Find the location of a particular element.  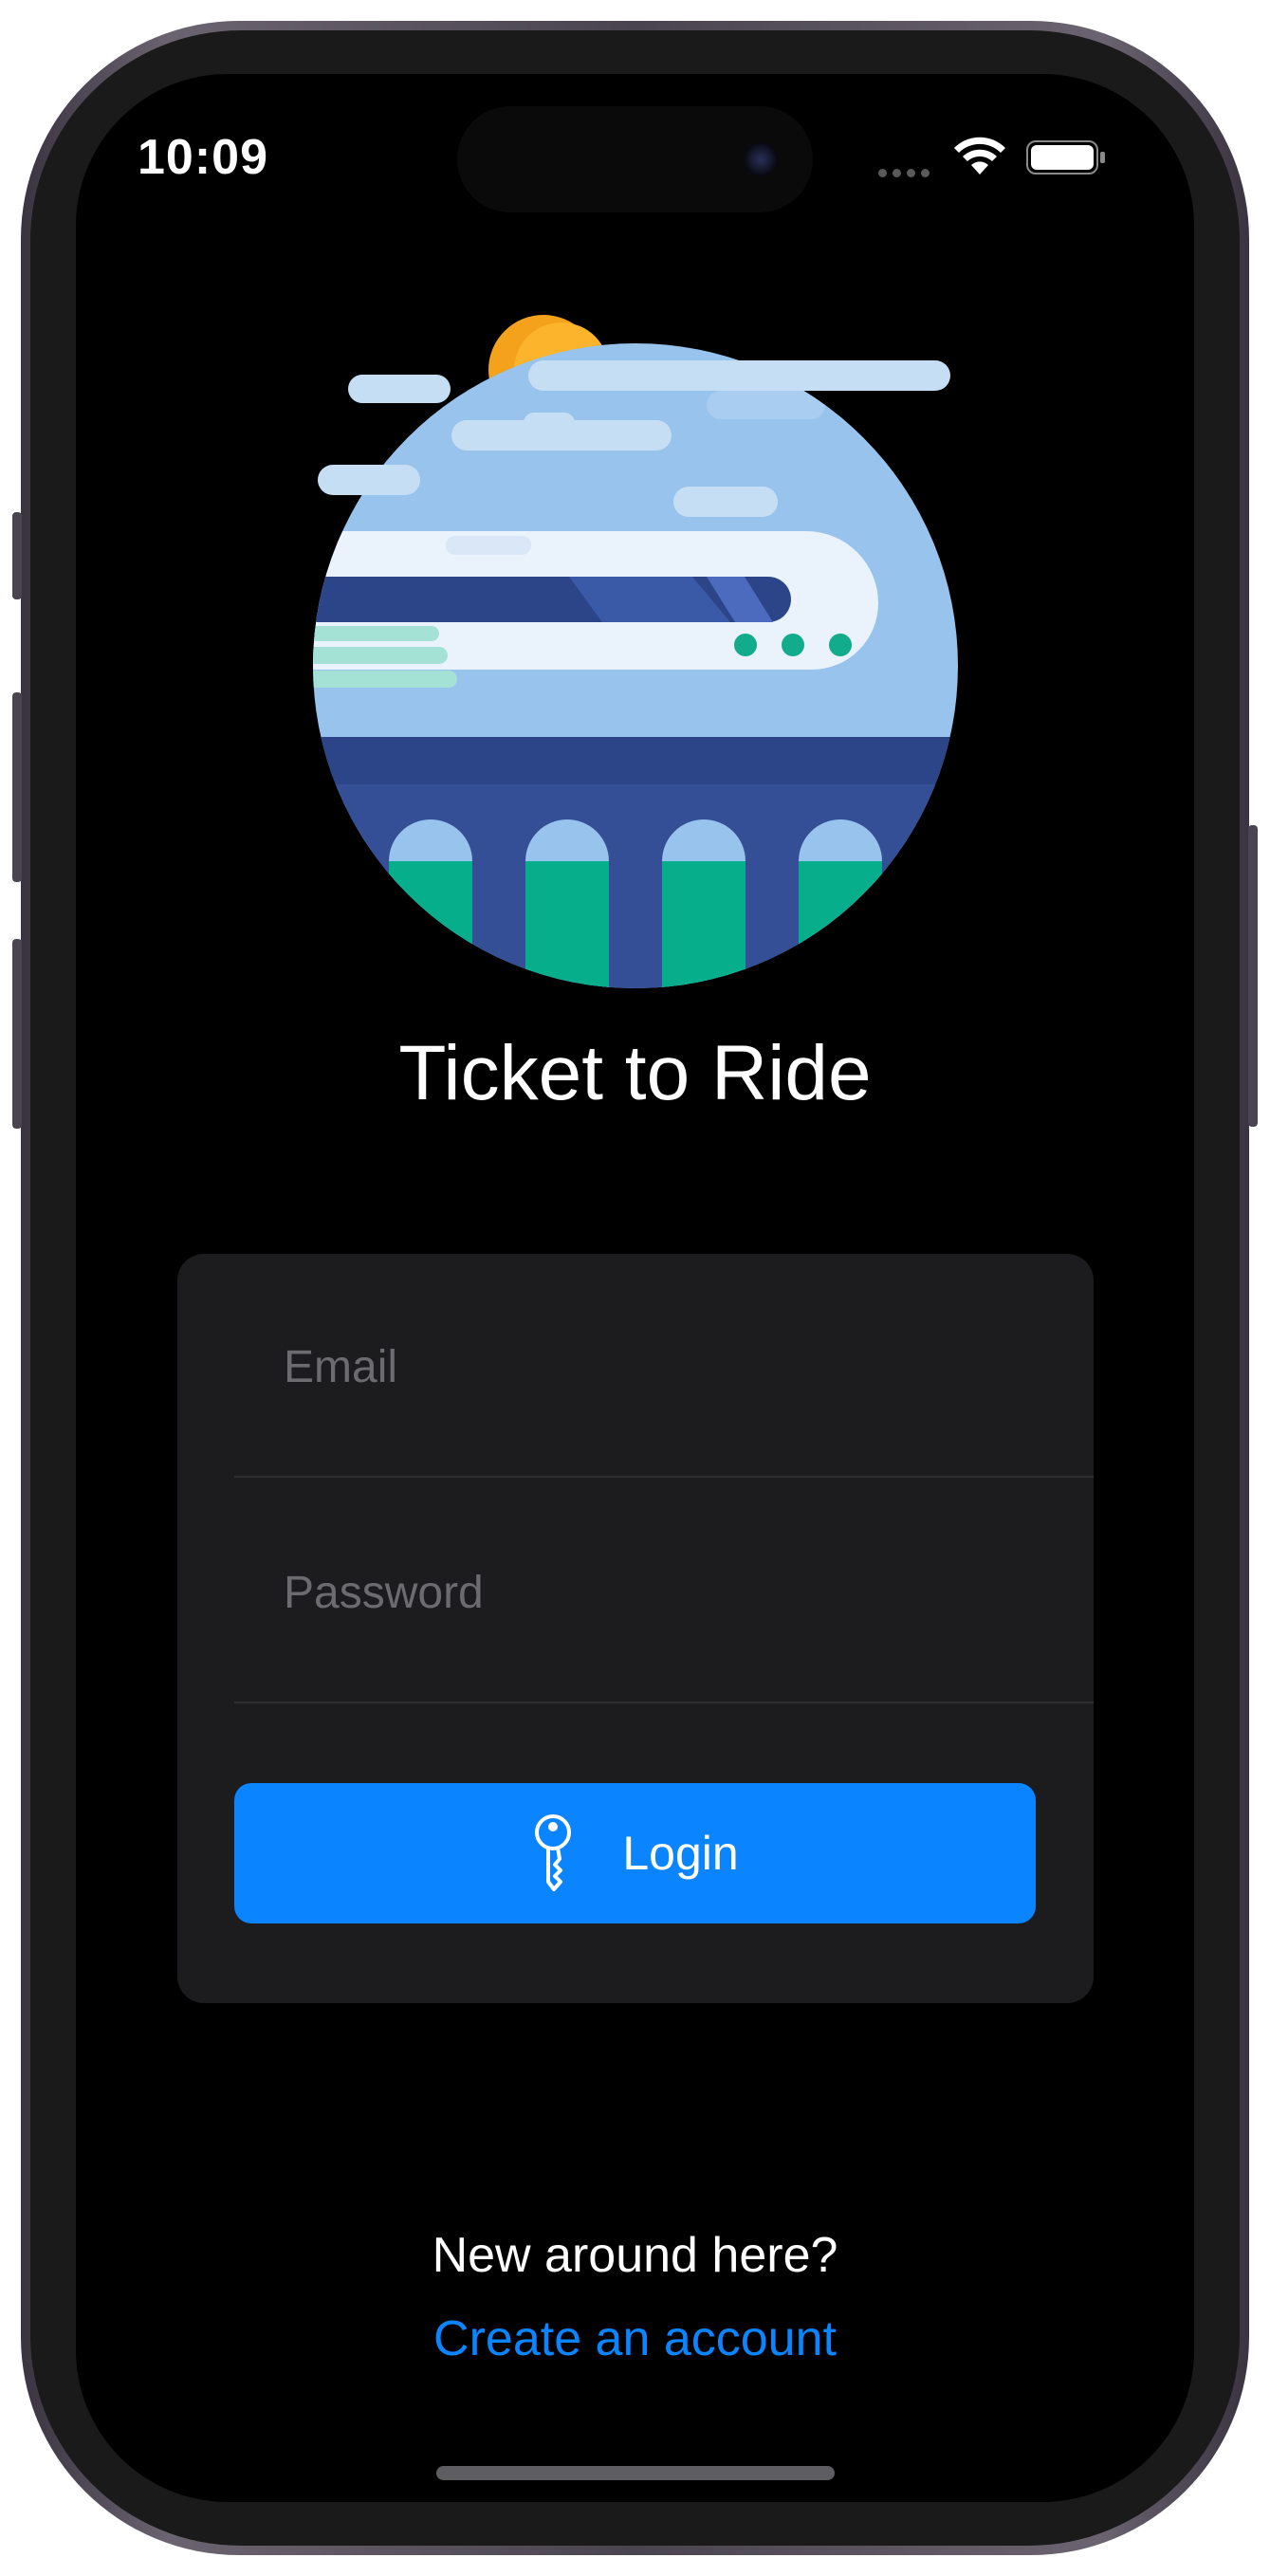

password-field is located at coordinates (664, 1592).